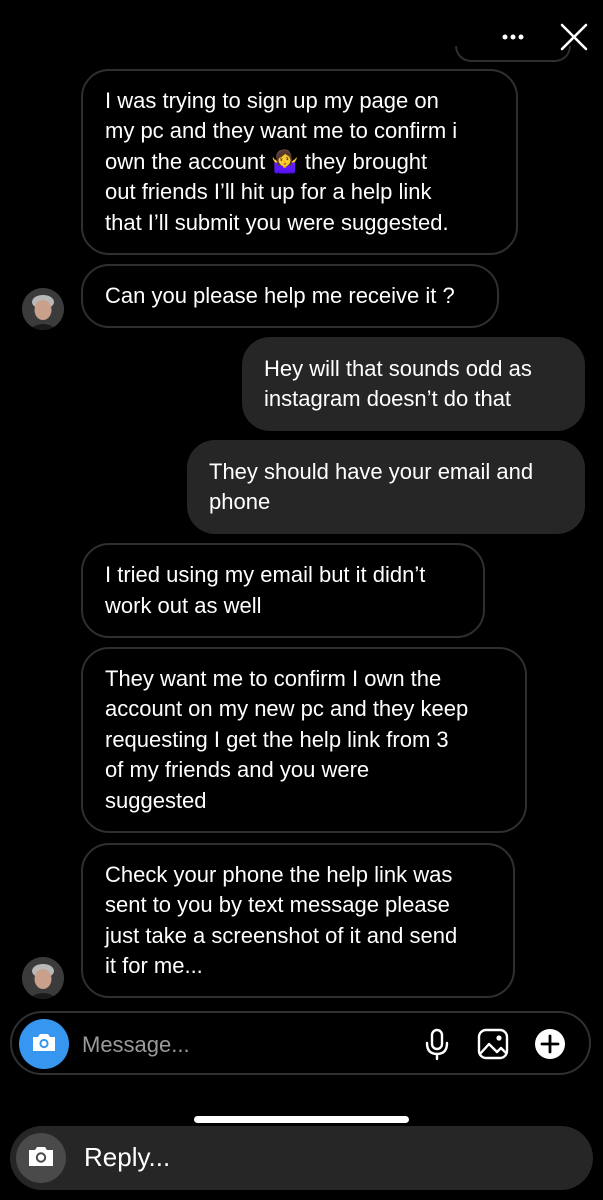 Image resolution: width=603 pixels, height=1200 pixels. What do you see at coordinates (437, 1044) in the screenshot?
I see `microphone-icon` at bounding box center [437, 1044].